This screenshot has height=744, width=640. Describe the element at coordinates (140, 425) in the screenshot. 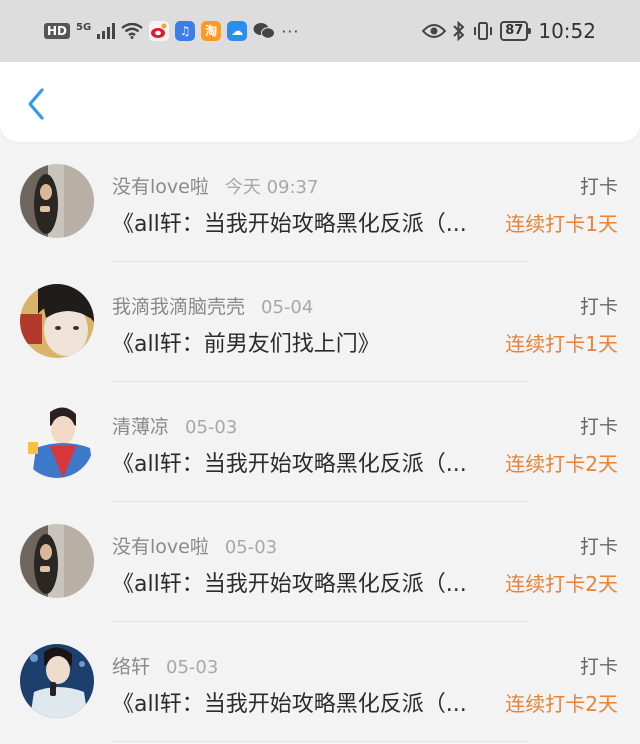

I see `user-name: 清薄凉` at that location.